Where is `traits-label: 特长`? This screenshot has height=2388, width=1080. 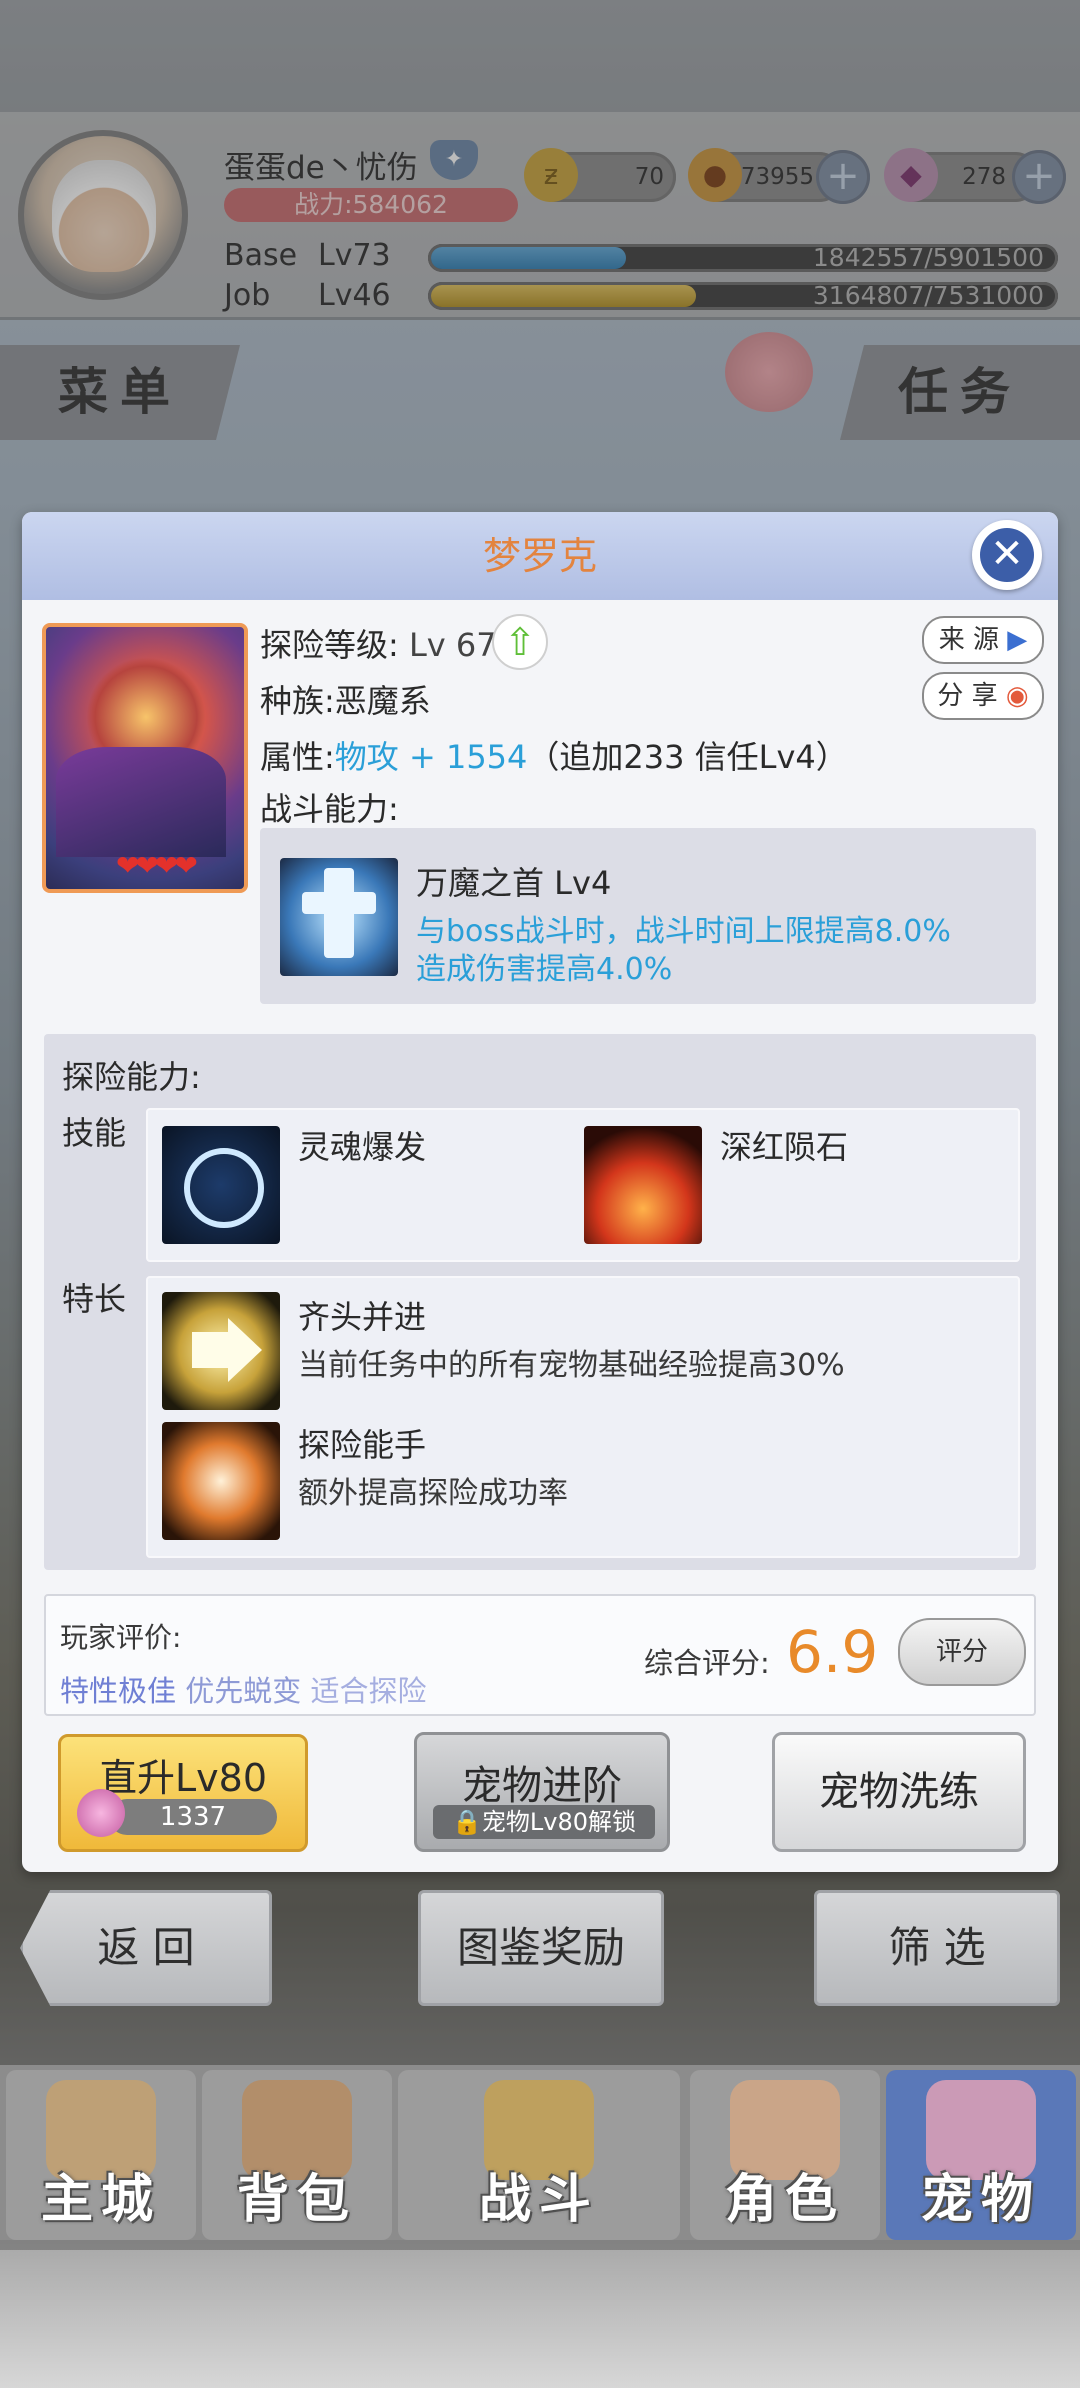
traits-label: 特长 is located at coordinates (94, 1299).